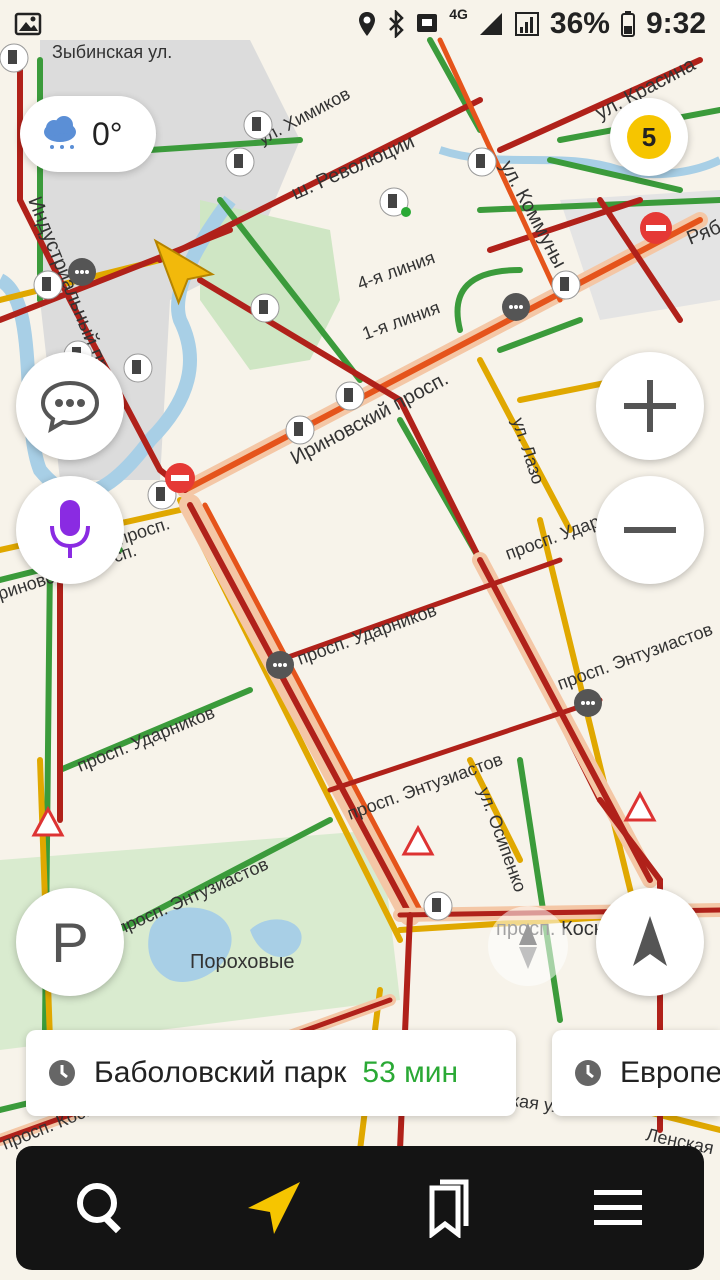 The height and width of the screenshot is (1280, 720). Describe the element at coordinates (396, 24) in the screenshot. I see `bluetooth-icon` at that location.